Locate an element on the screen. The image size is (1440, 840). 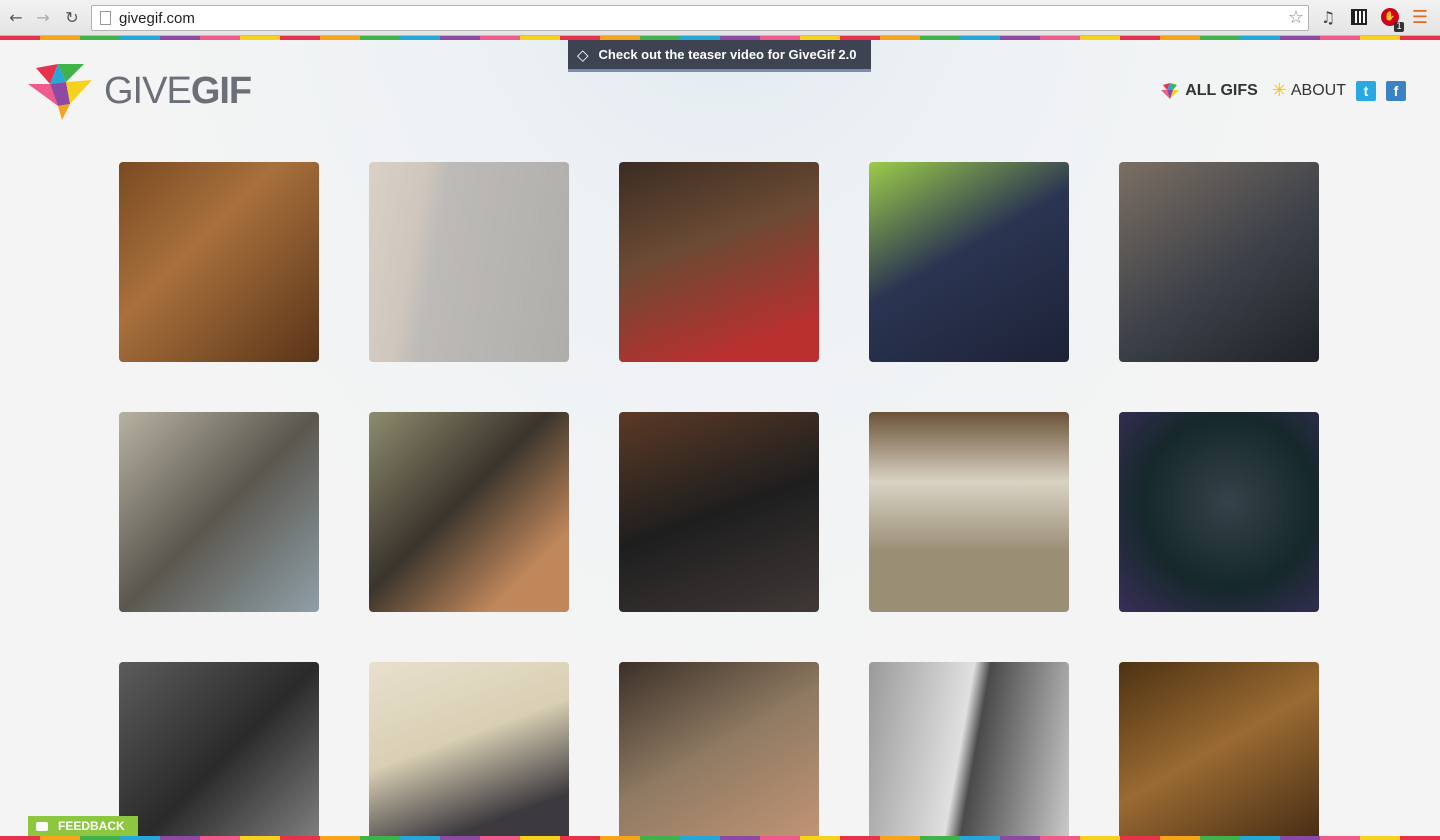
qr-code-icon is located at coordinates (1359, 17).